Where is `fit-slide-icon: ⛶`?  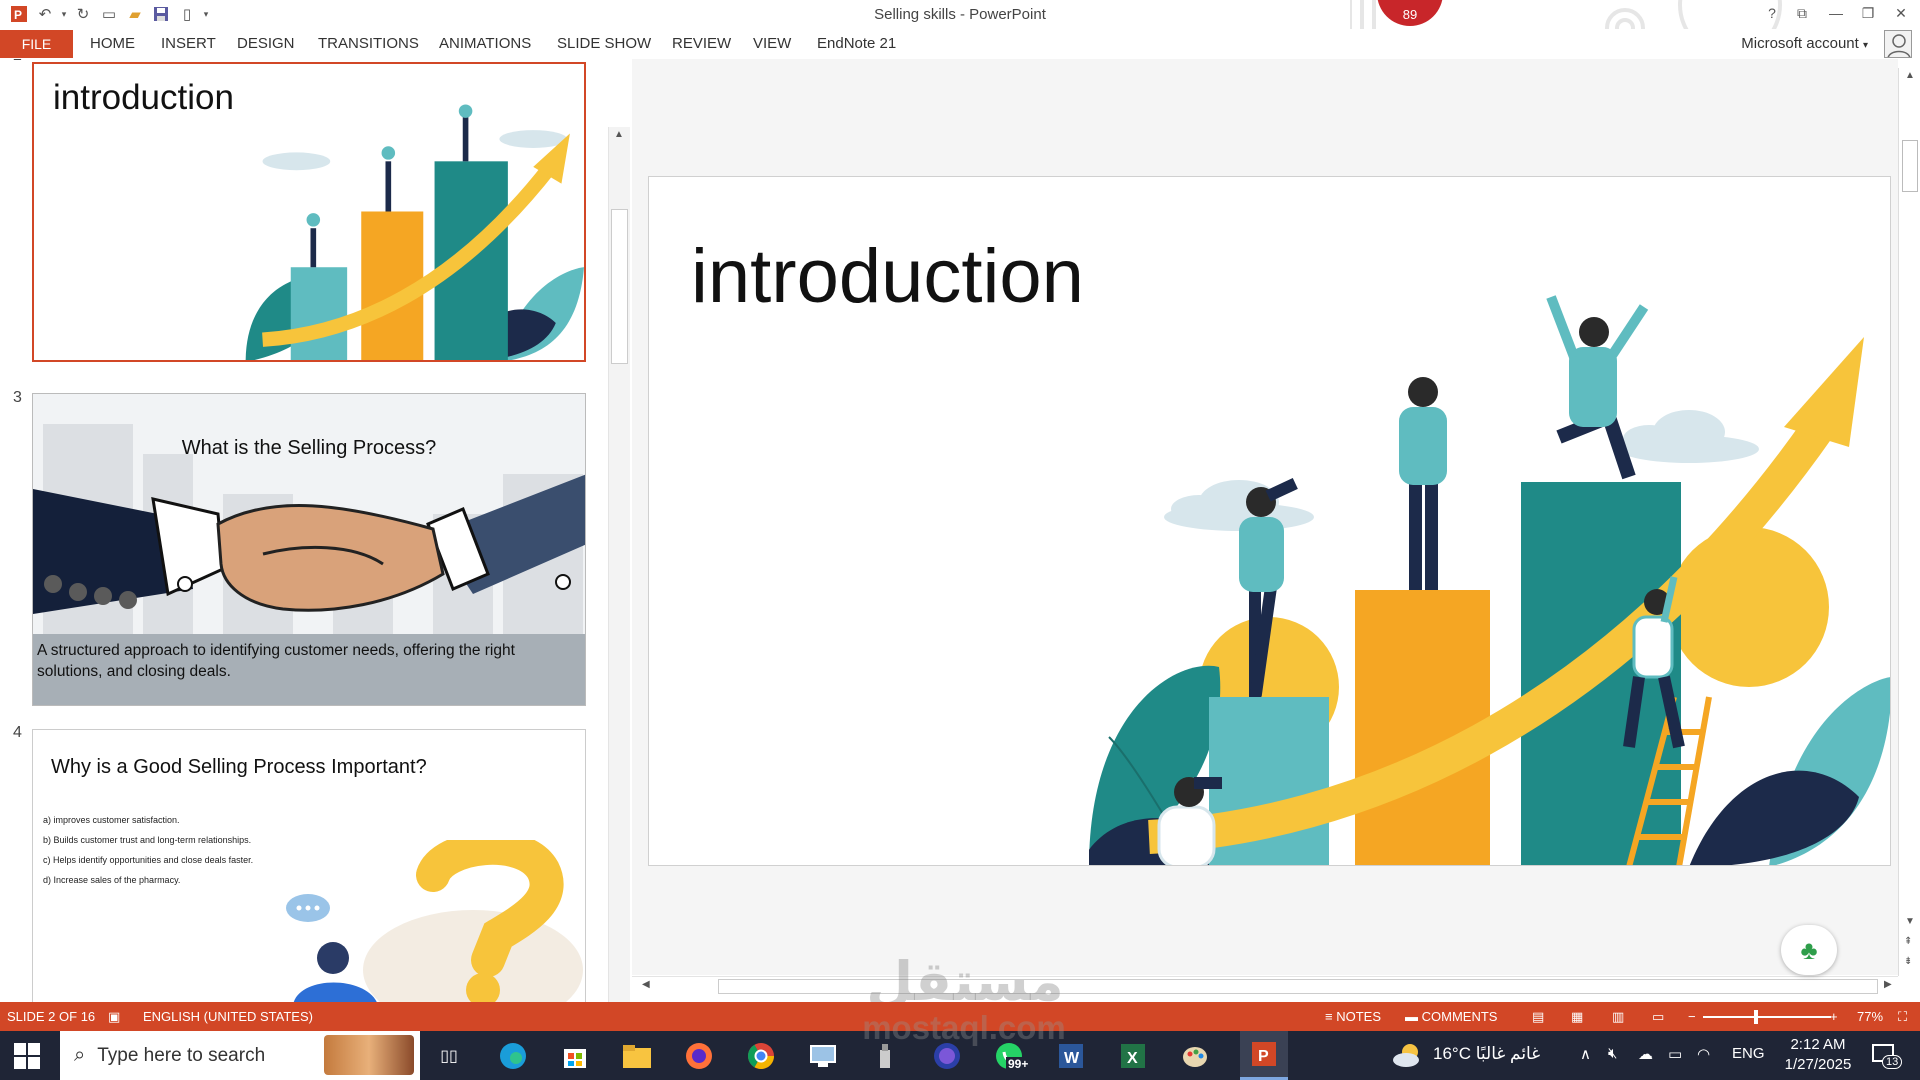
fit-slide-icon: ⛶ is located at coordinates (1902, 1017).